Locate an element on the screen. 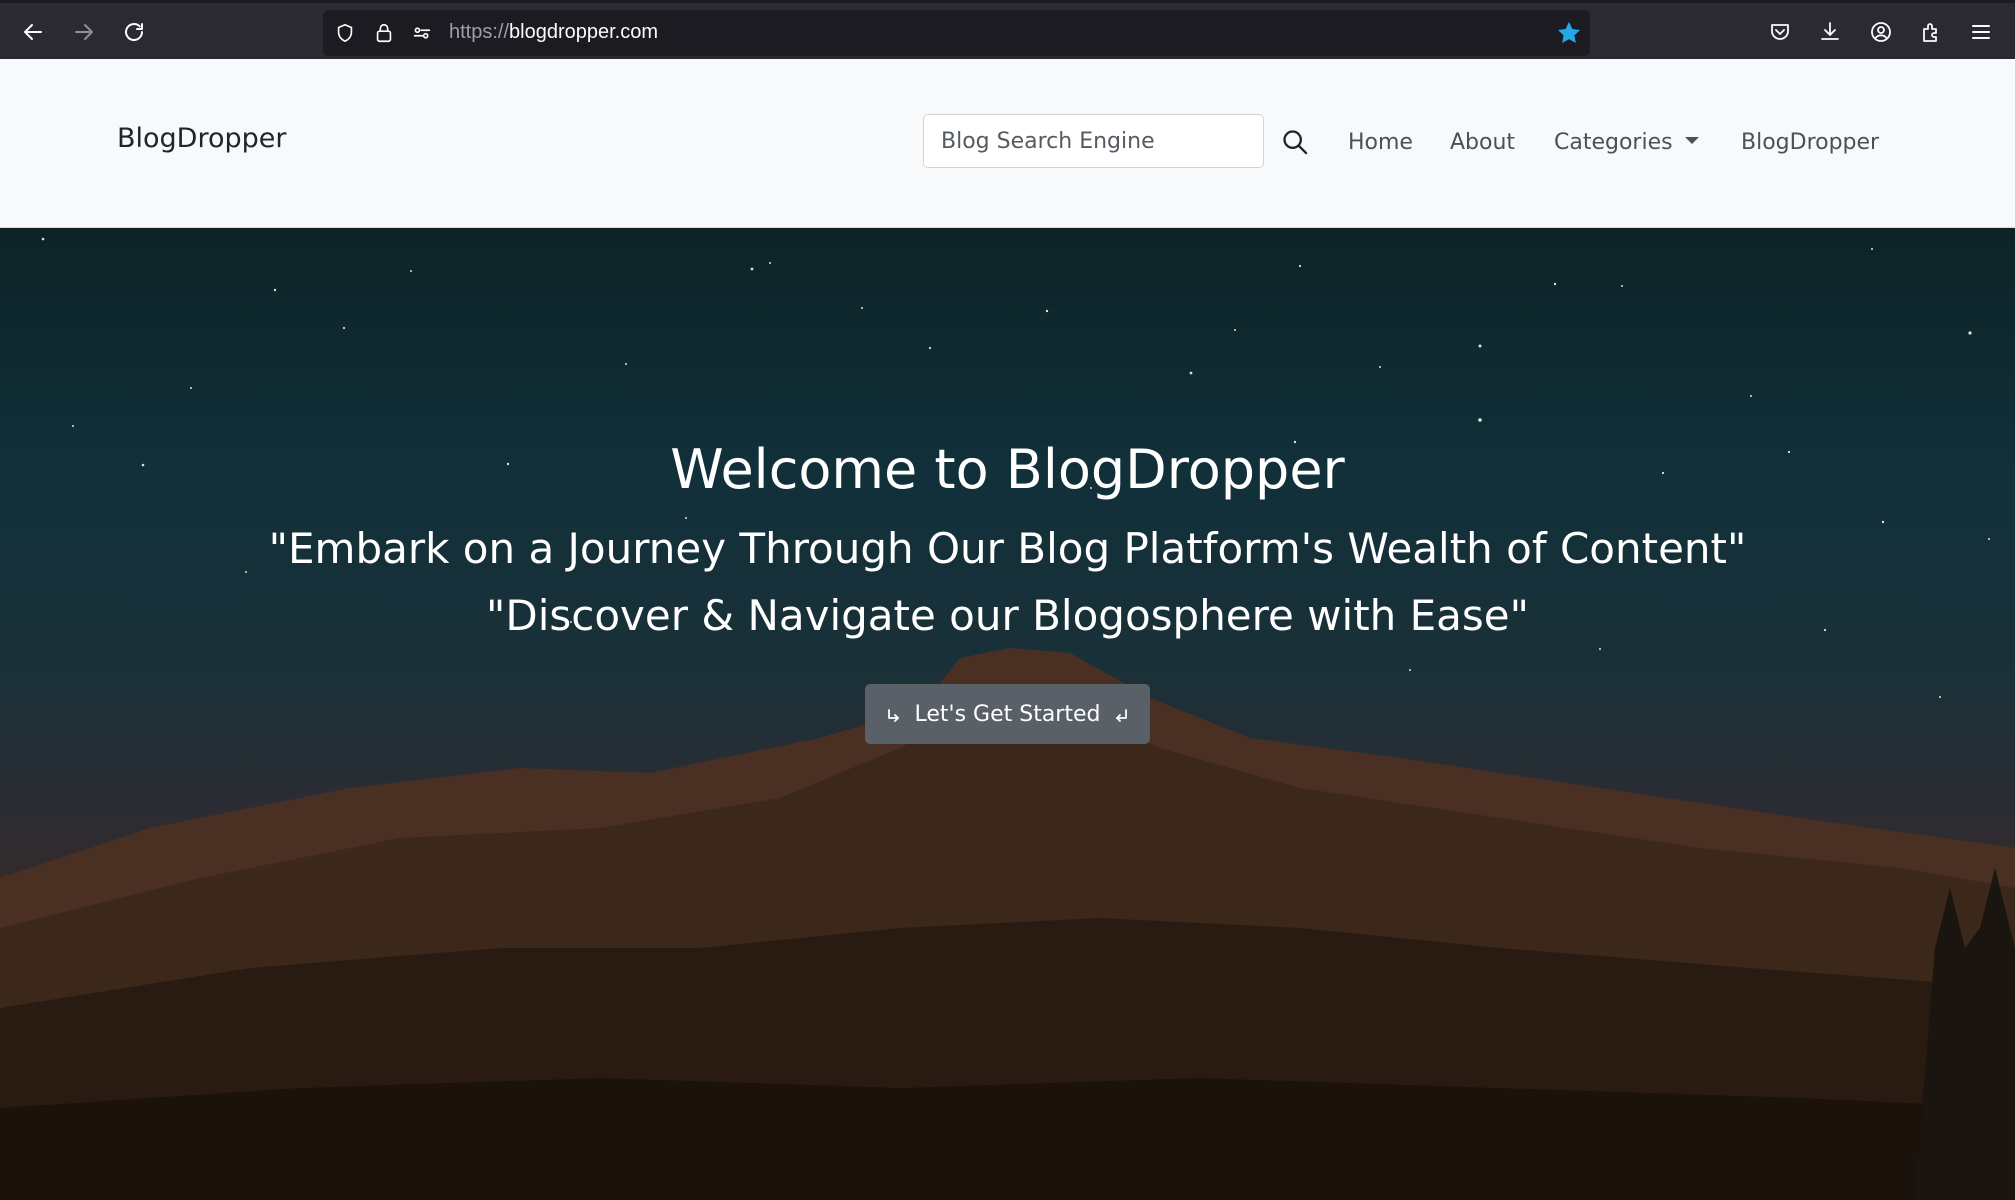 This screenshot has height=1200, width=2015. search-input is located at coordinates (1093, 141).